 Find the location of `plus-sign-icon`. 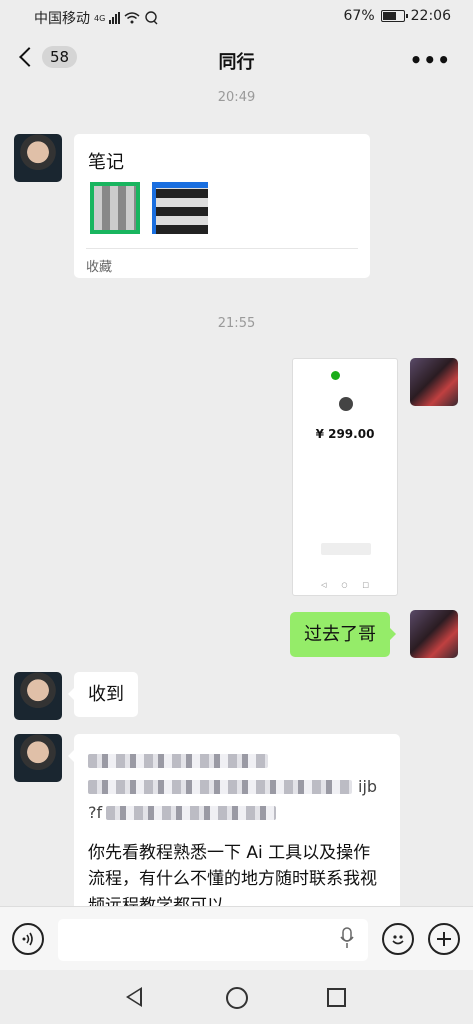

plus-sign-icon is located at coordinates (444, 939).